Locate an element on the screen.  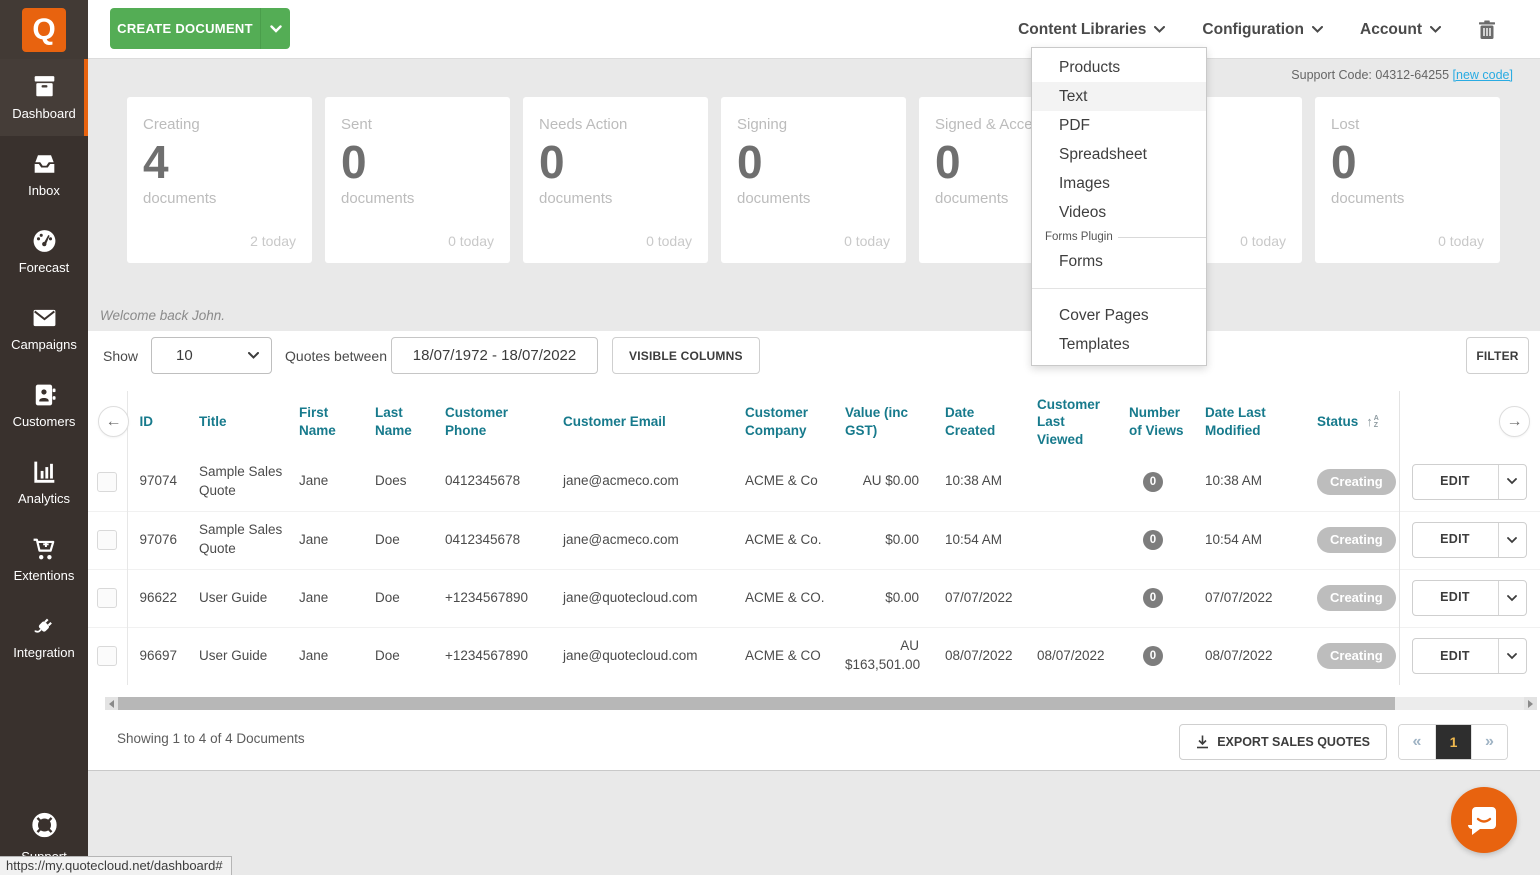
date-range-input is located at coordinates (494, 355).